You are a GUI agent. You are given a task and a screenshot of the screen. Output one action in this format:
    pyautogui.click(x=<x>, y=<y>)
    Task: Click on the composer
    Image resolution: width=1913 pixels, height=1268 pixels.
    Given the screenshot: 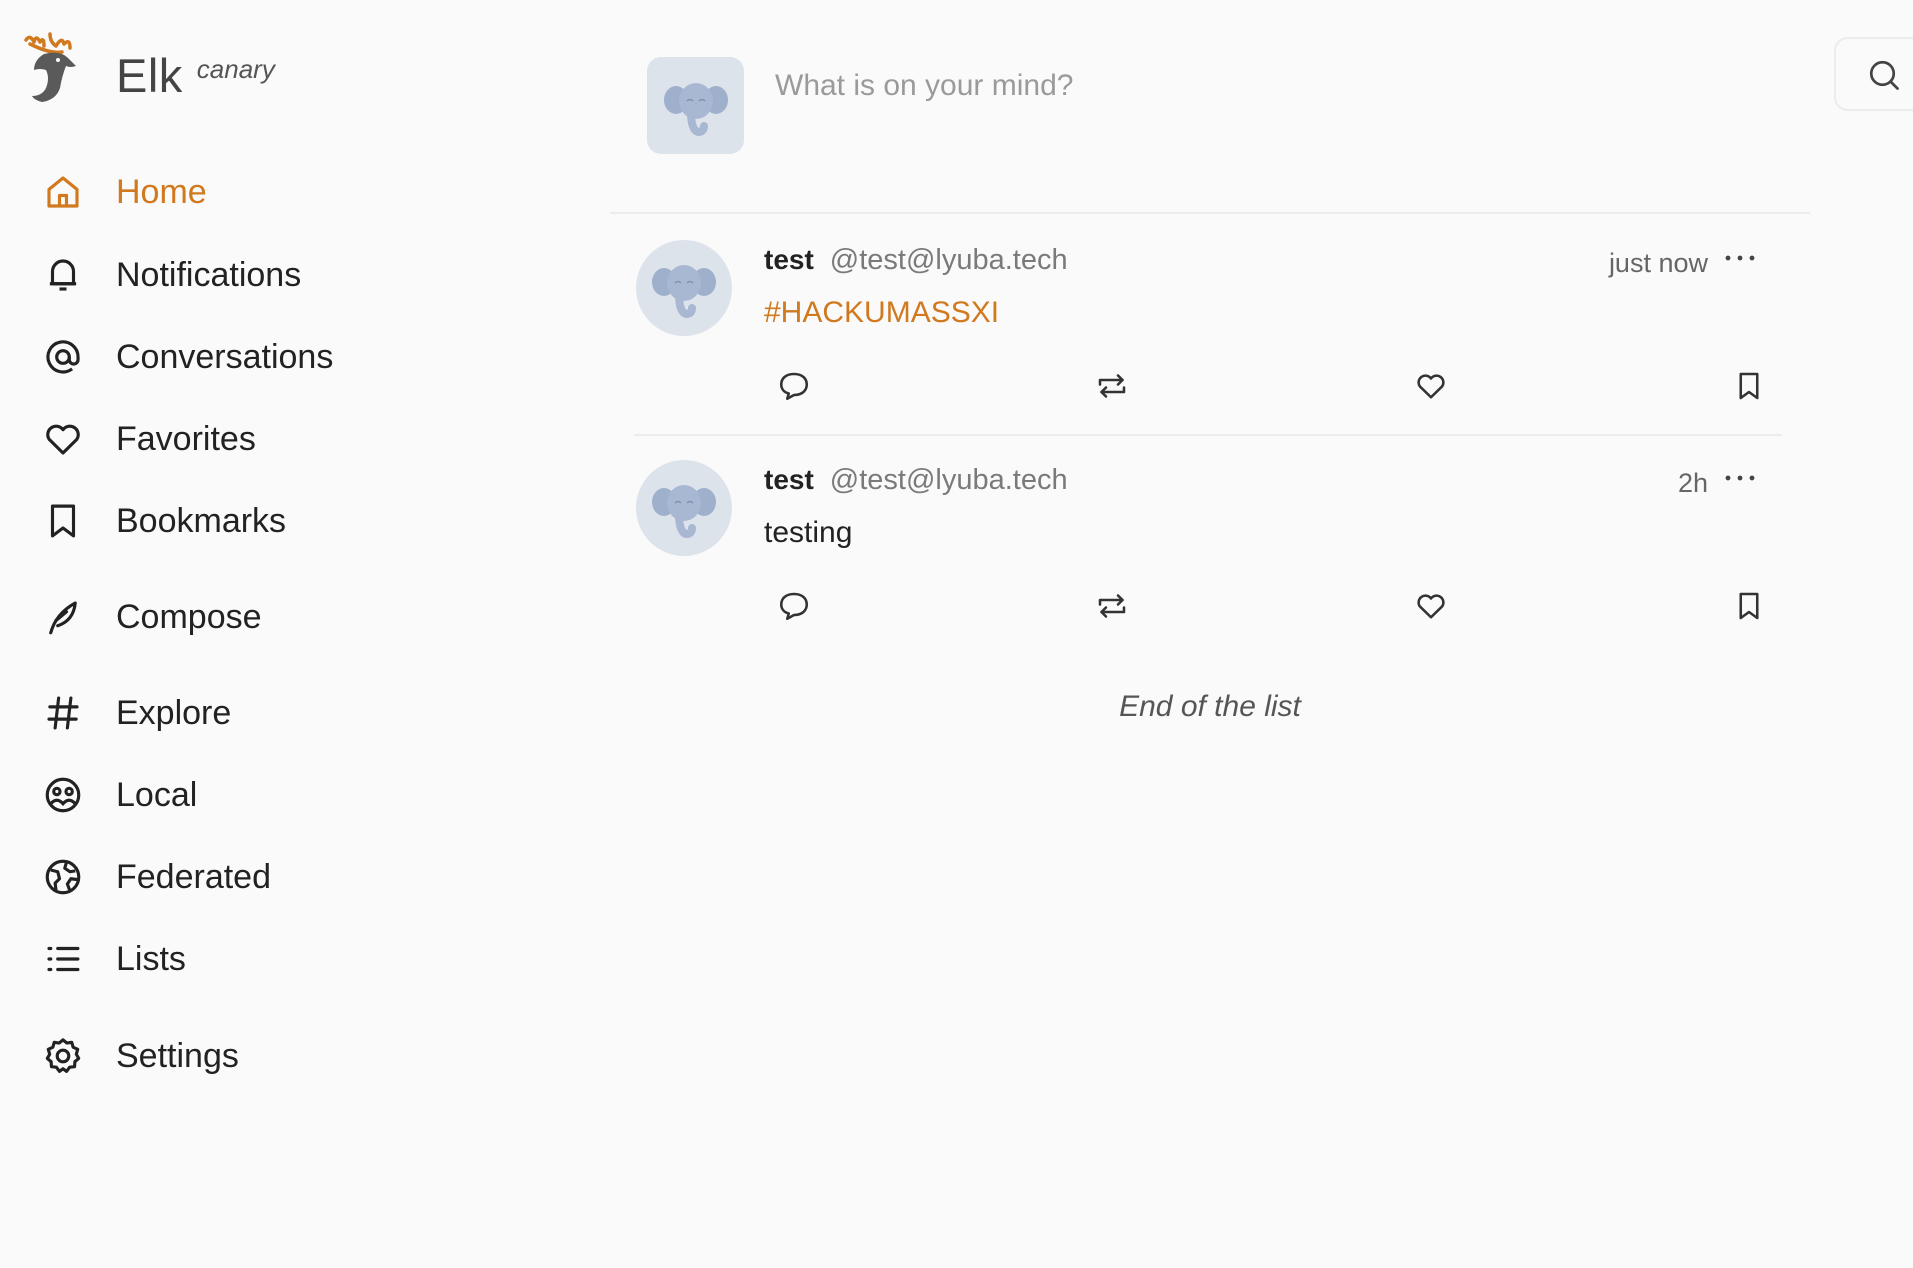 What is the action you would take?
    pyautogui.click(x=1210, y=107)
    